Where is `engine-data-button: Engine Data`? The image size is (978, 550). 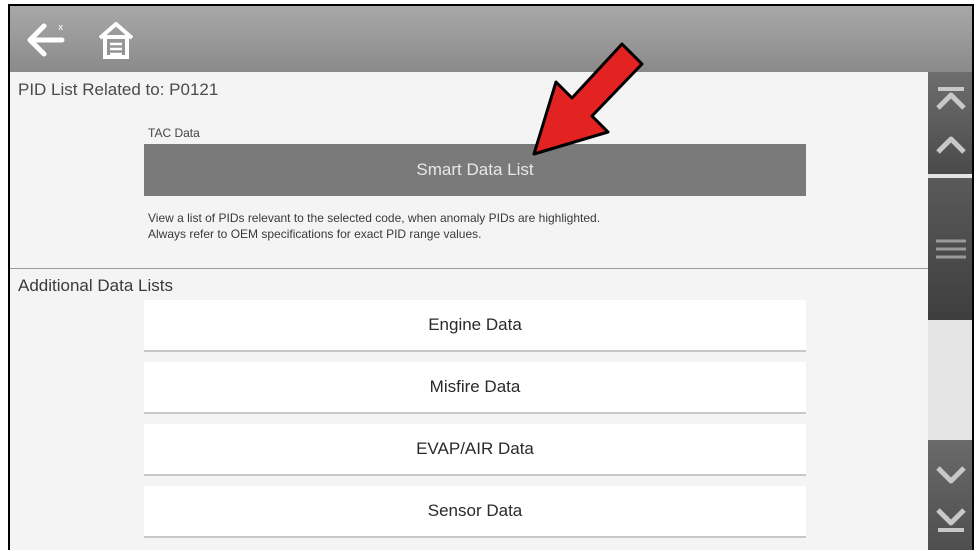 engine-data-button: Engine Data is located at coordinates (475, 326).